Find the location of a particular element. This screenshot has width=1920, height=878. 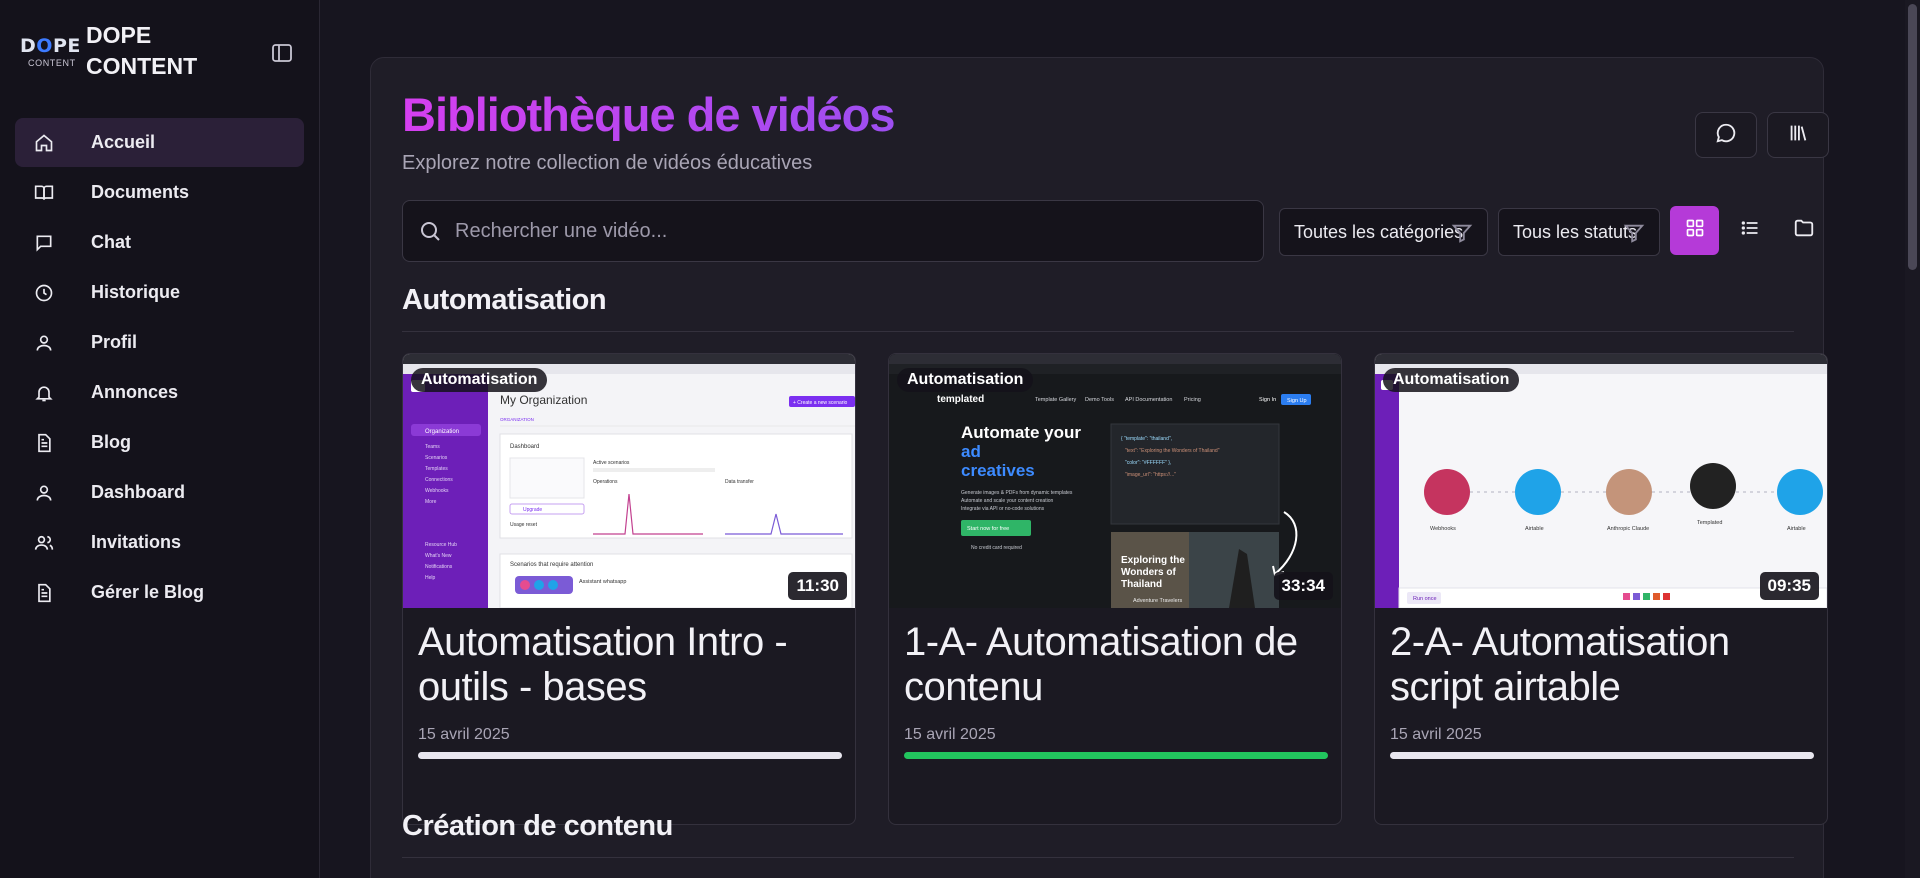

sidebar-item-label: Annonces is located at coordinates (135, 392).